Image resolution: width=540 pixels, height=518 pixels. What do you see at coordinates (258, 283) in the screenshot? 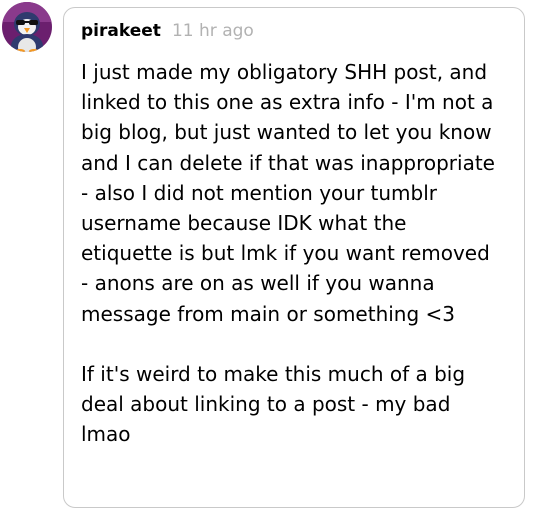
I see `reply-line: - anons are on as well if you wanna` at bounding box center [258, 283].